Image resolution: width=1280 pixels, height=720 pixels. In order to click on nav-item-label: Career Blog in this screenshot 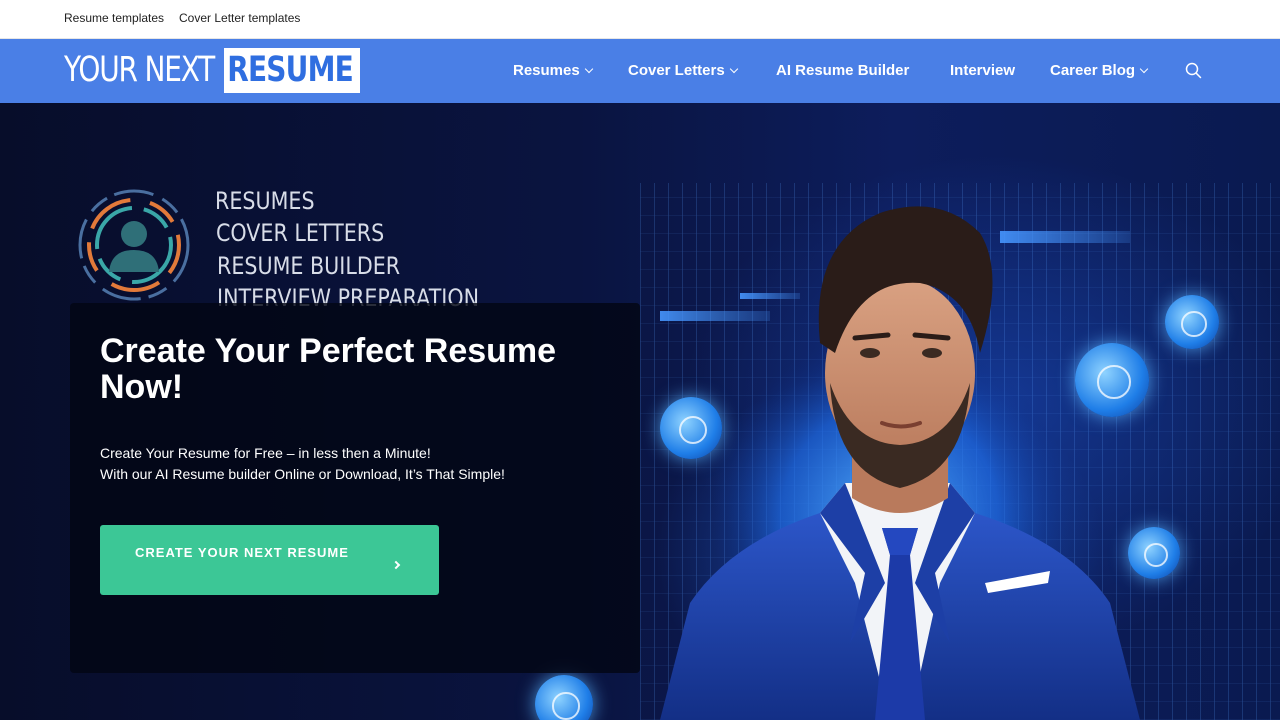, I will do `click(1093, 70)`.